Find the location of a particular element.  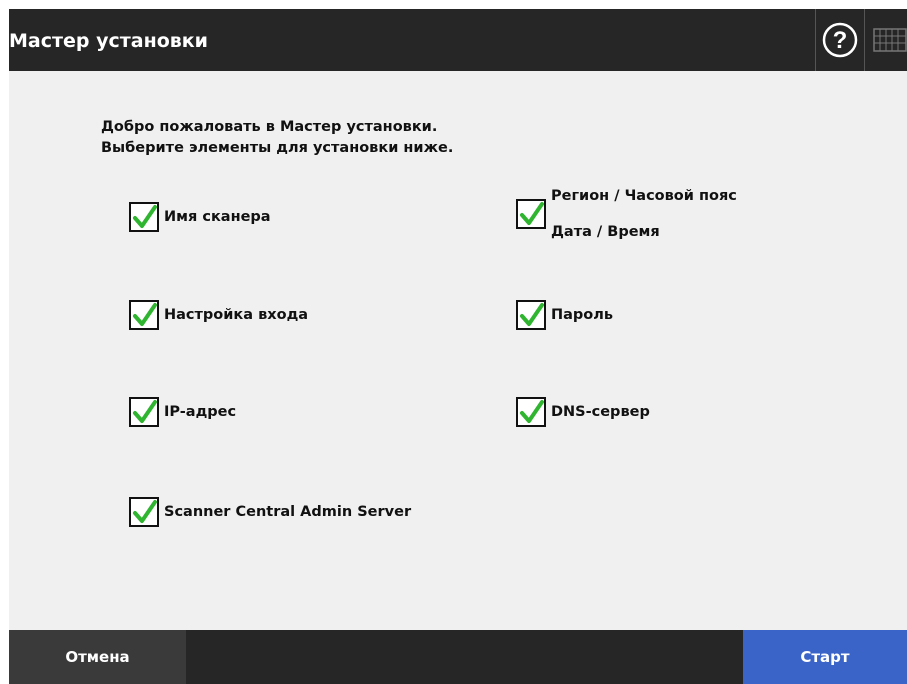

option-label: Пароль is located at coordinates (582, 315).